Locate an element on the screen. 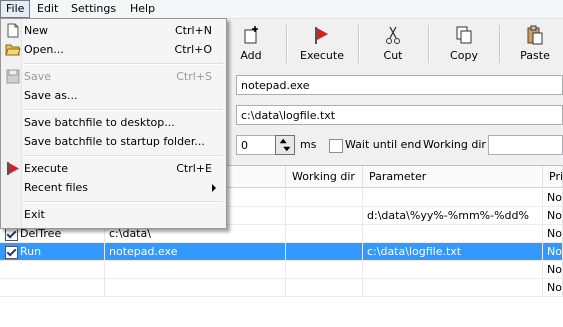 The width and height of the screenshot is (563, 327). menu-item-label: Recent files is located at coordinates (56, 187).